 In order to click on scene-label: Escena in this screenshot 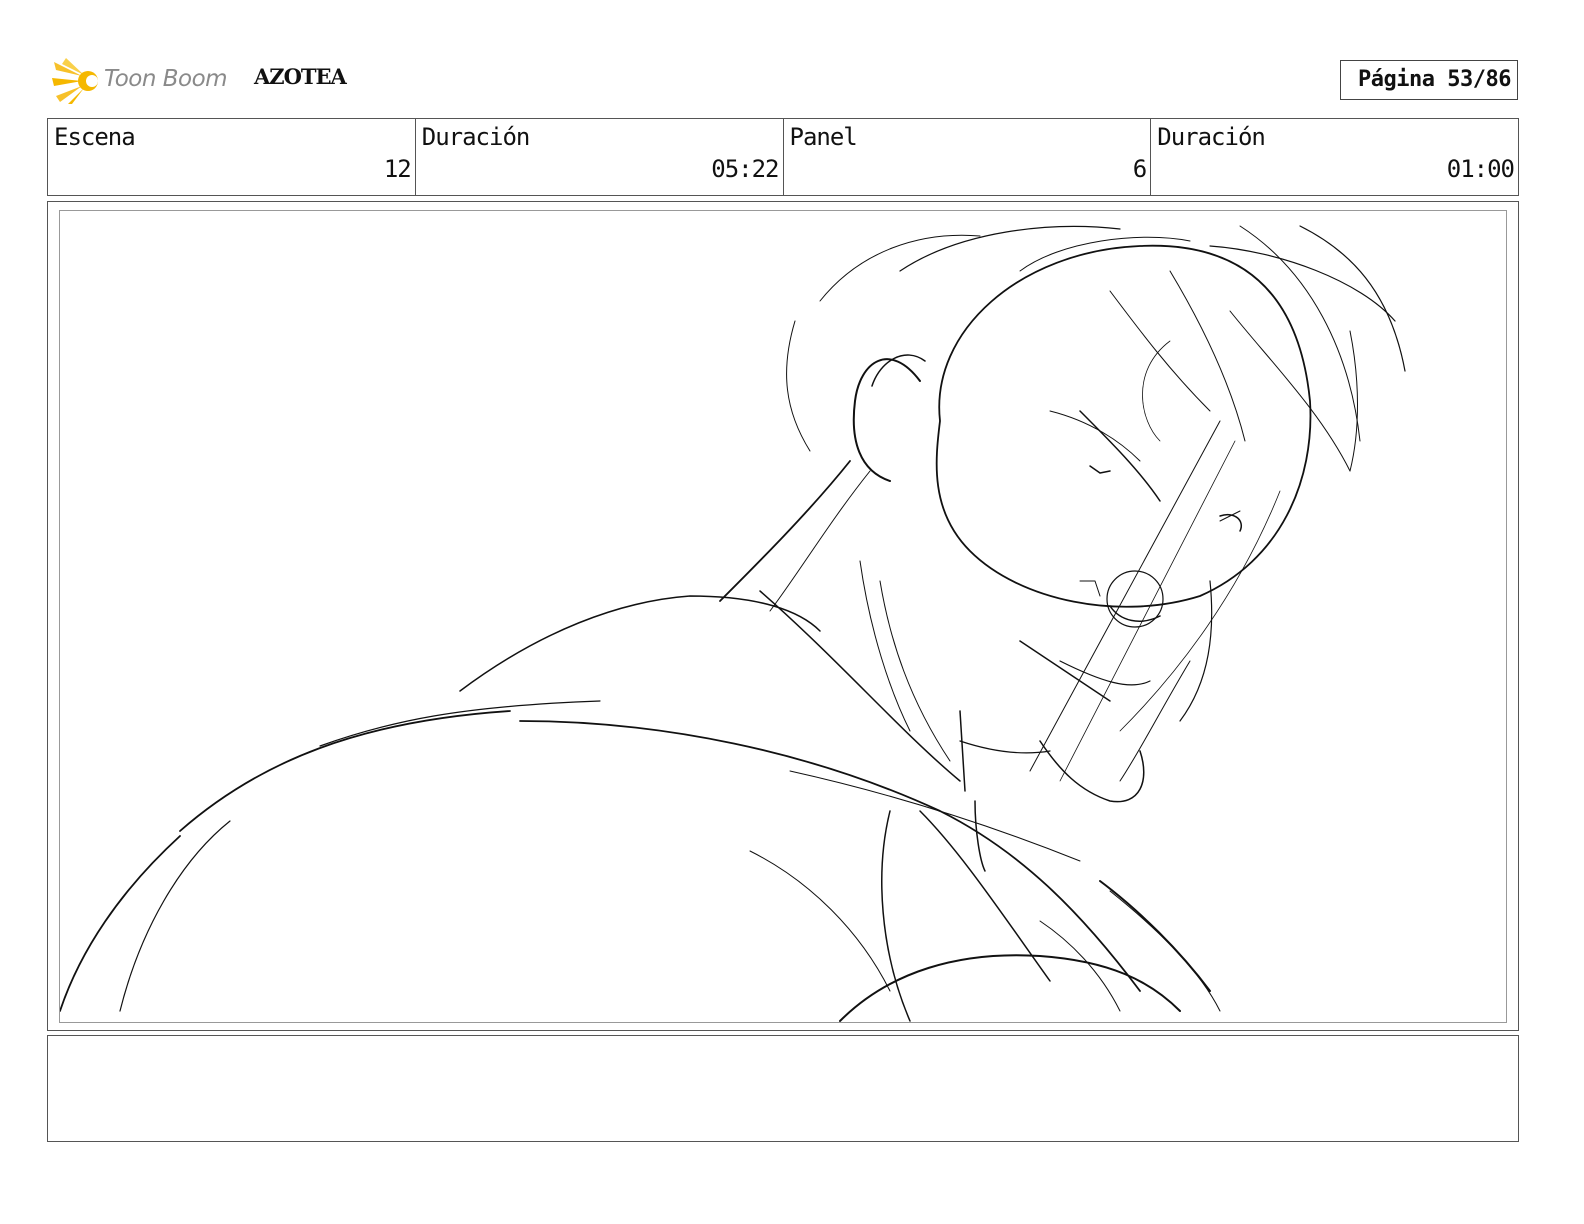, I will do `click(95, 137)`.